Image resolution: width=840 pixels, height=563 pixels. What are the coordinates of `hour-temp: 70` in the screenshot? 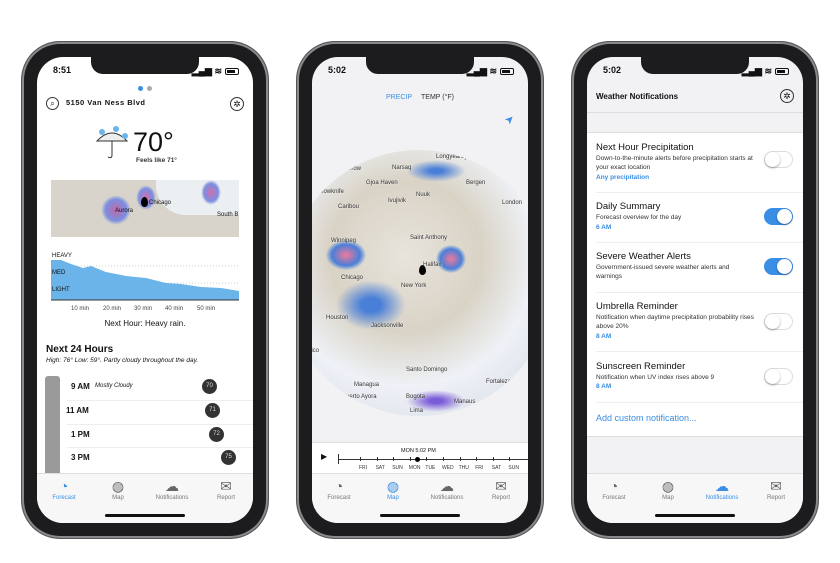 It's located at (209, 386).